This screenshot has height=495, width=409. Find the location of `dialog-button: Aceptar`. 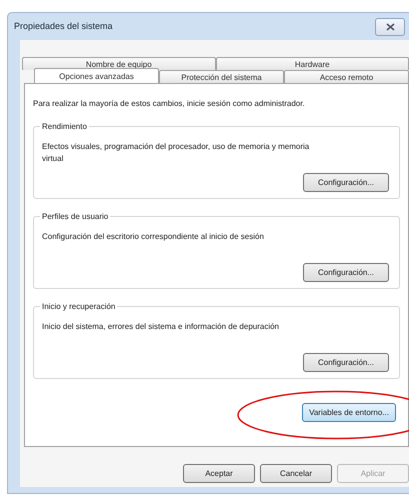

dialog-button: Aceptar is located at coordinates (219, 473).